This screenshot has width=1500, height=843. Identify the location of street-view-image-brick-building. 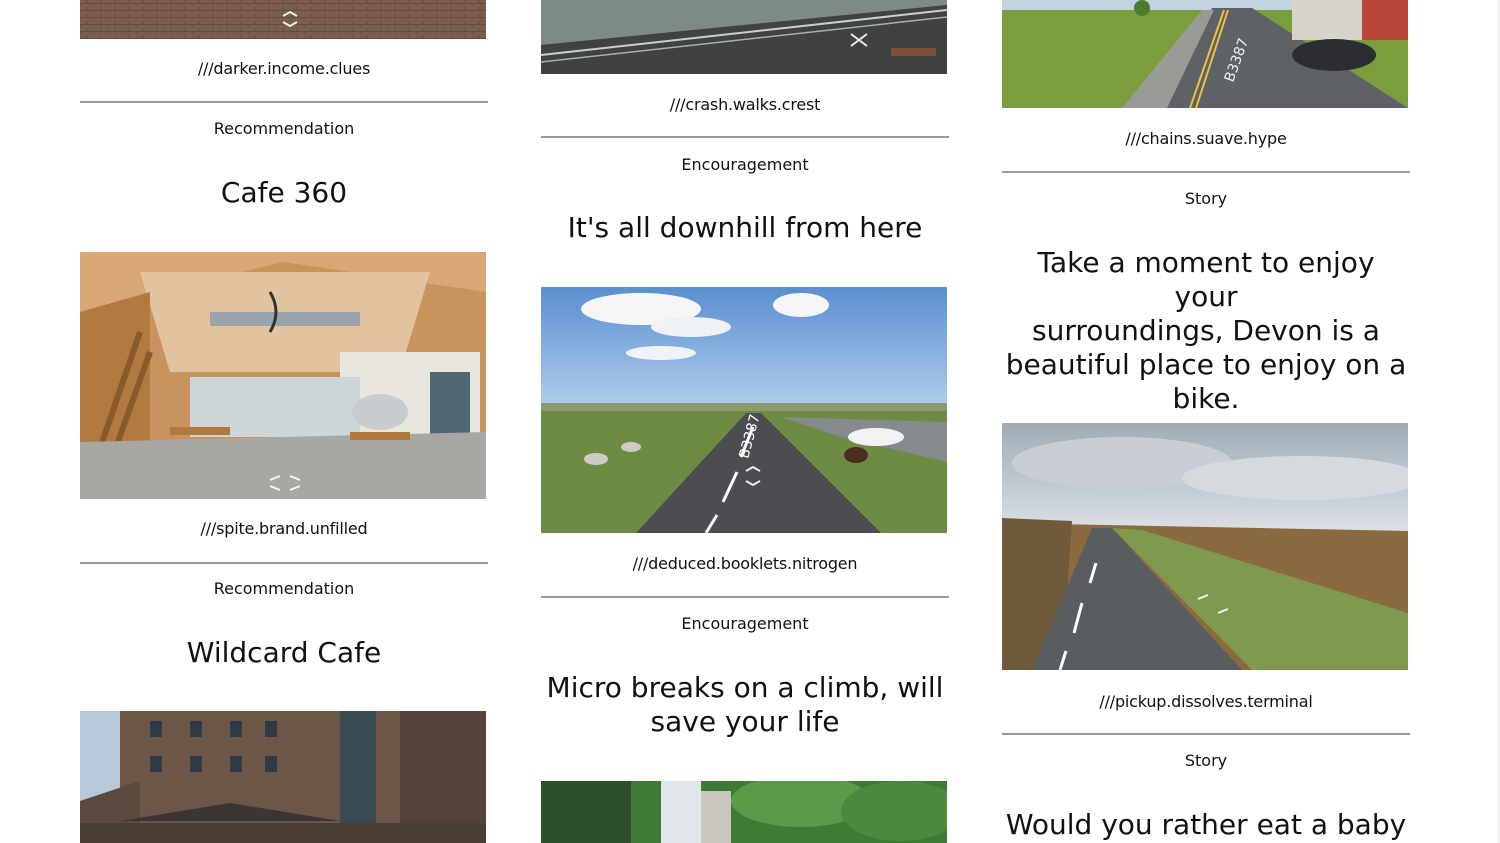
(283, 777).